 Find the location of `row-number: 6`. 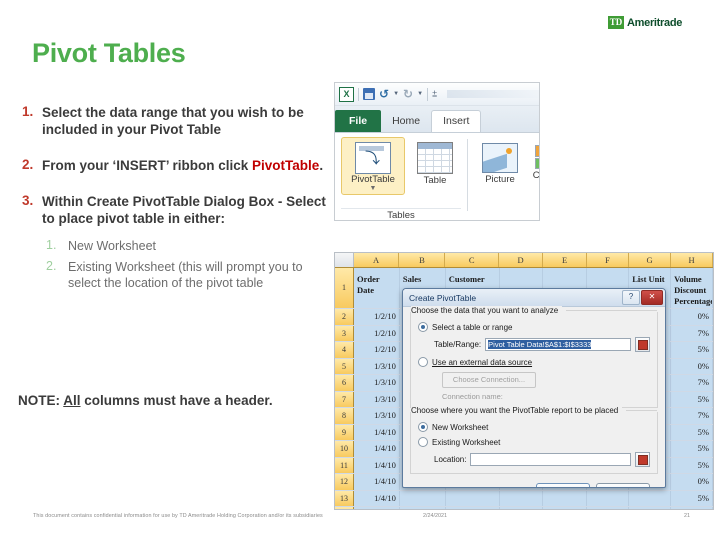

row-number: 6 is located at coordinates (344, 383).